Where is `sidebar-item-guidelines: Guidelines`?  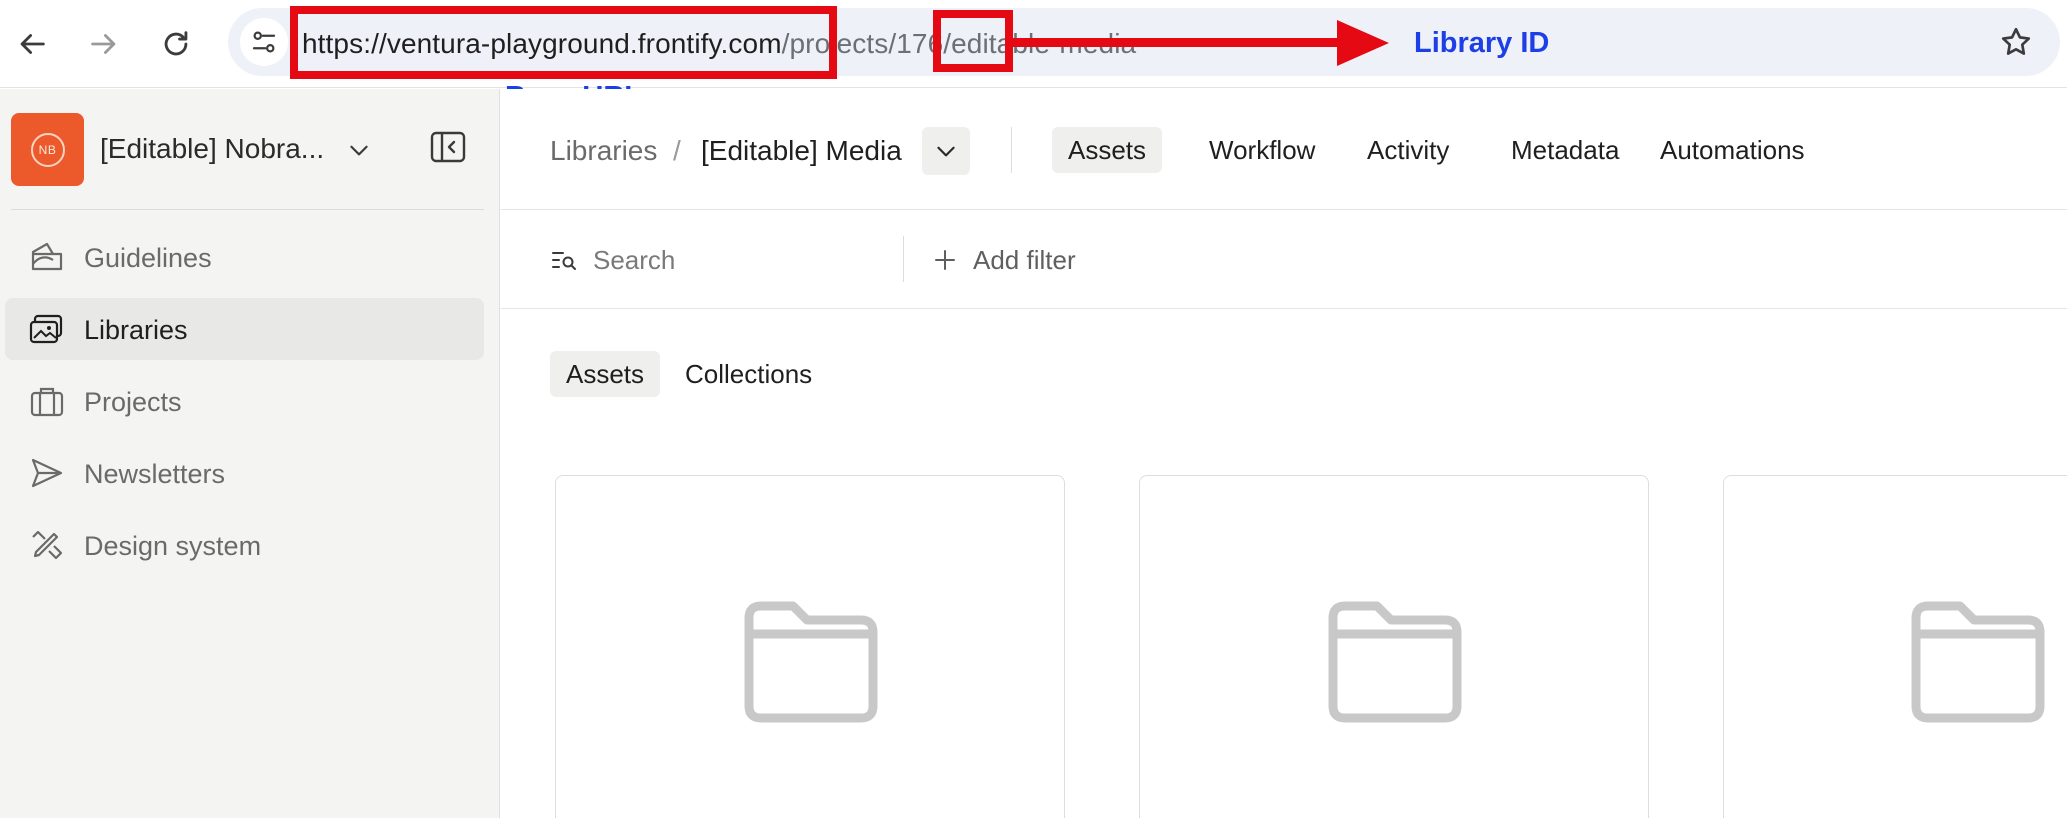 sidebar-item-guidelines: Guidelines is located at coordinates (244, 257).